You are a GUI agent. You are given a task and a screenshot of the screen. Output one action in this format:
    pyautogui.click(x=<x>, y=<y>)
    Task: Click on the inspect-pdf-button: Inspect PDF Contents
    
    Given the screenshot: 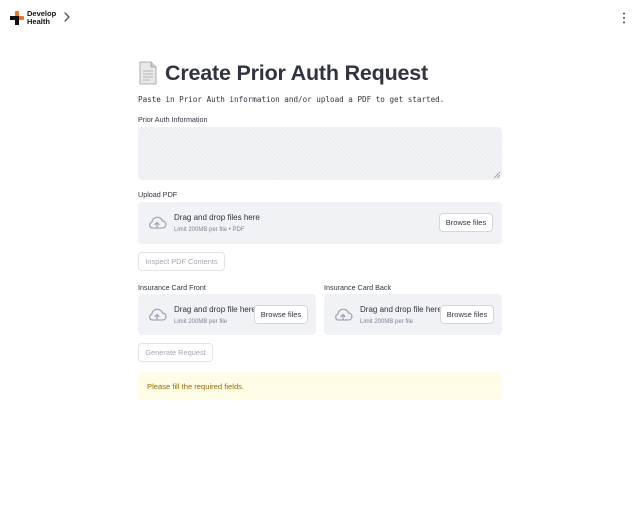 What is the action you would take?
    pyautogui.click(x=181, y=261)
    